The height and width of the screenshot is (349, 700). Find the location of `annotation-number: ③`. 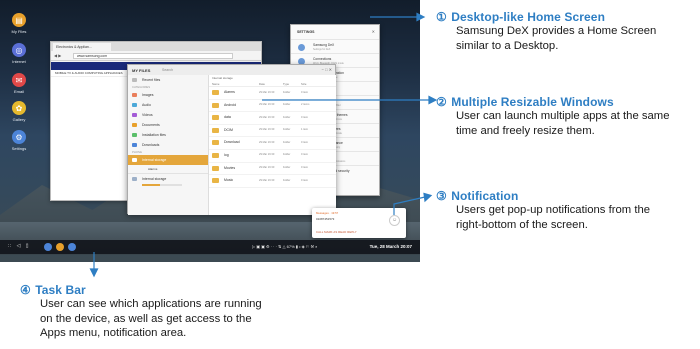

annotation-number: ③ is located at coordinates (441, 196).